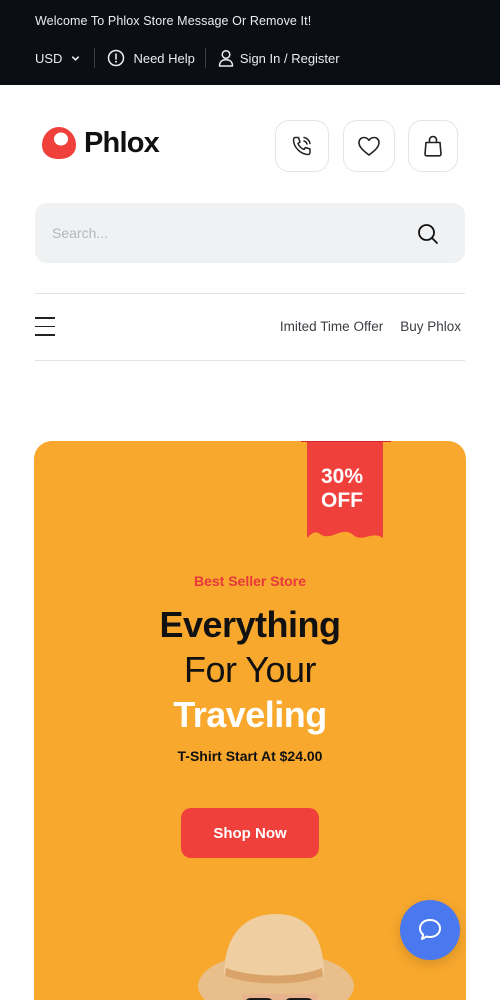  What do you see at coordinates (342, 500) in the screenshot?
I see `discount-off: OFF` at bounding box center [342, 500].